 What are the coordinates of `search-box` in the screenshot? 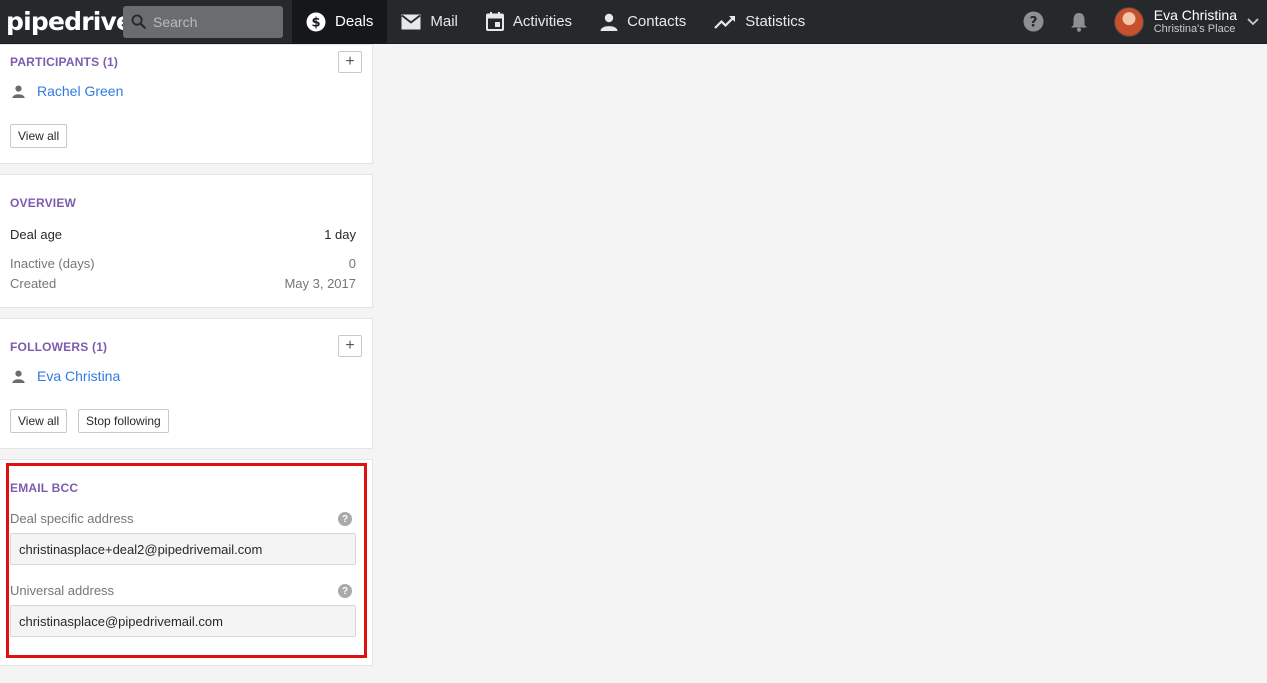 It's located at (203, 21).